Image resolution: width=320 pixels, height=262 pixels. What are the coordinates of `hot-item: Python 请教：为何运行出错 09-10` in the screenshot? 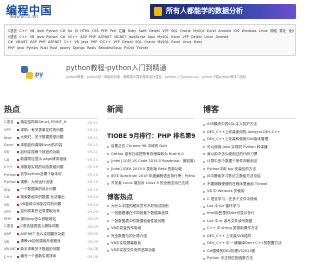 It's located at (51, 182).